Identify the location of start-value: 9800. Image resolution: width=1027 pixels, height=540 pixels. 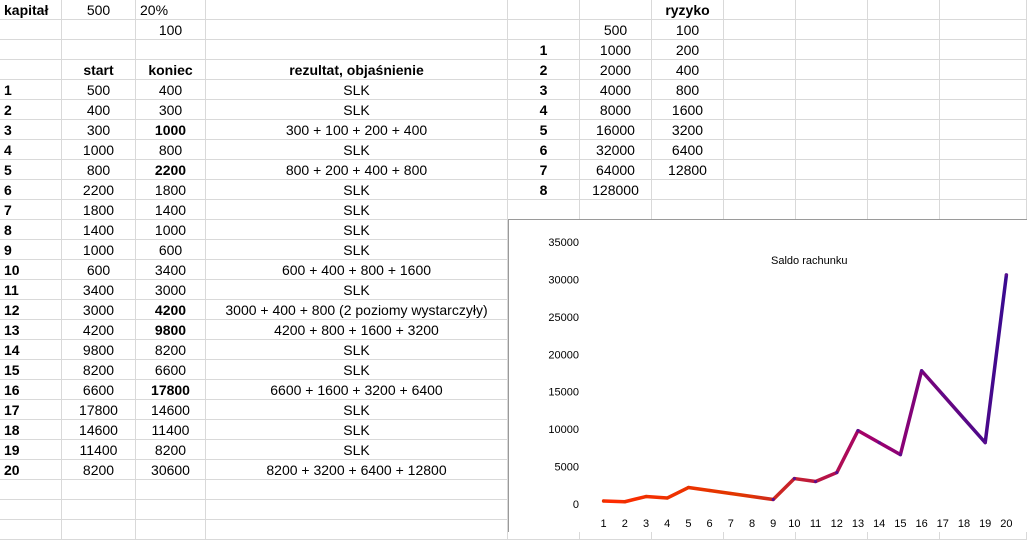
(99, 350).